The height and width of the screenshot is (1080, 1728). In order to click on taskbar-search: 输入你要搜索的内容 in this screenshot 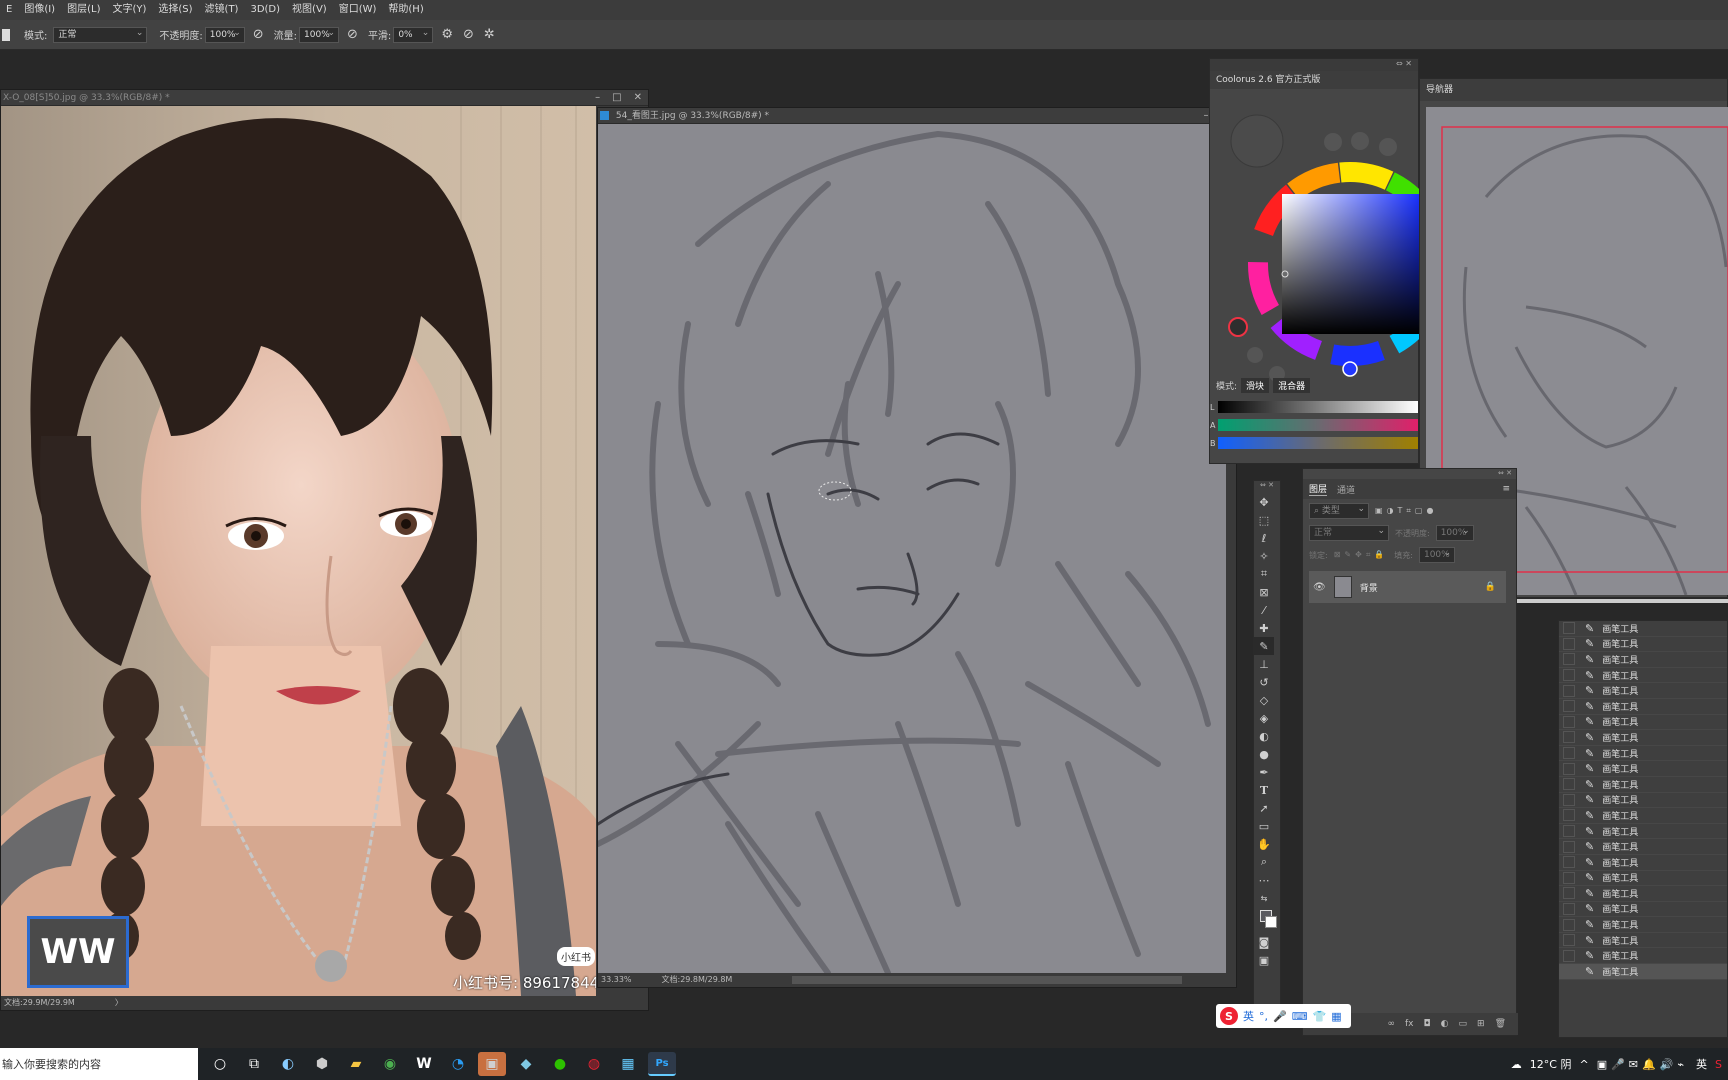, I will do `click(99, 1064)`.